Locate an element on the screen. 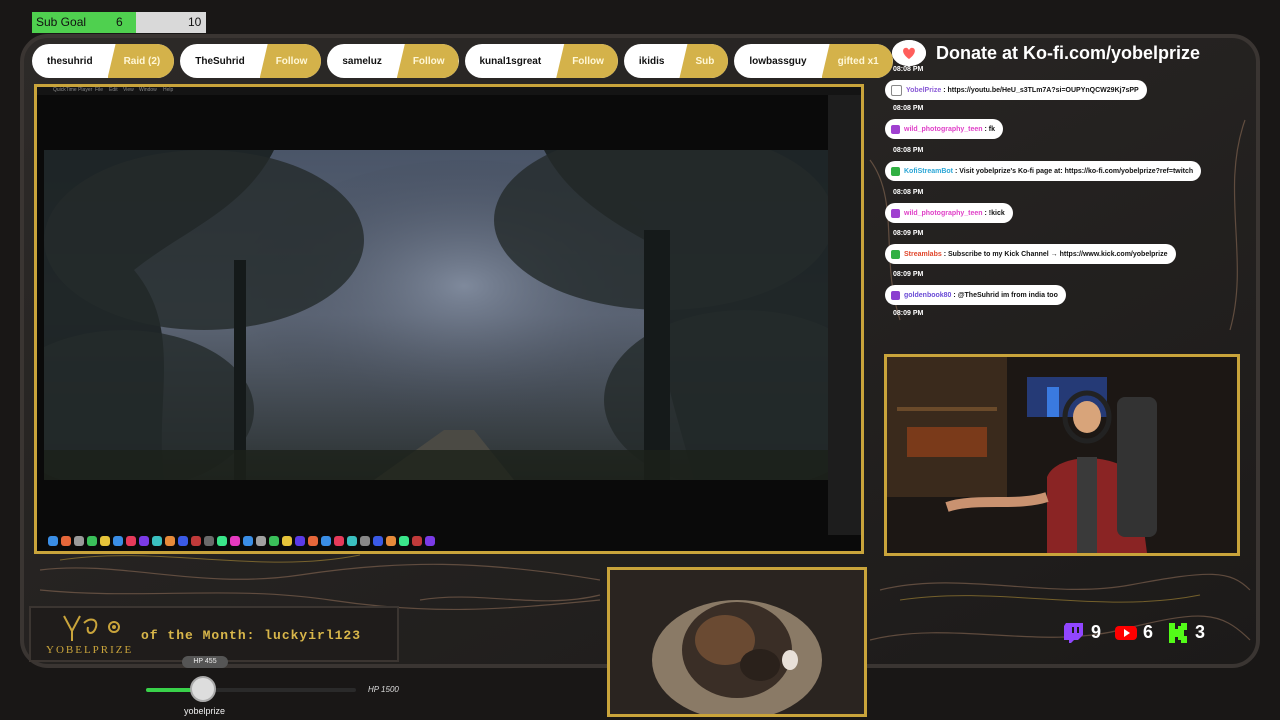 The width and height of the screenshot is (1280, 720). event-name: ikidis is located at coordinates (651, 61).